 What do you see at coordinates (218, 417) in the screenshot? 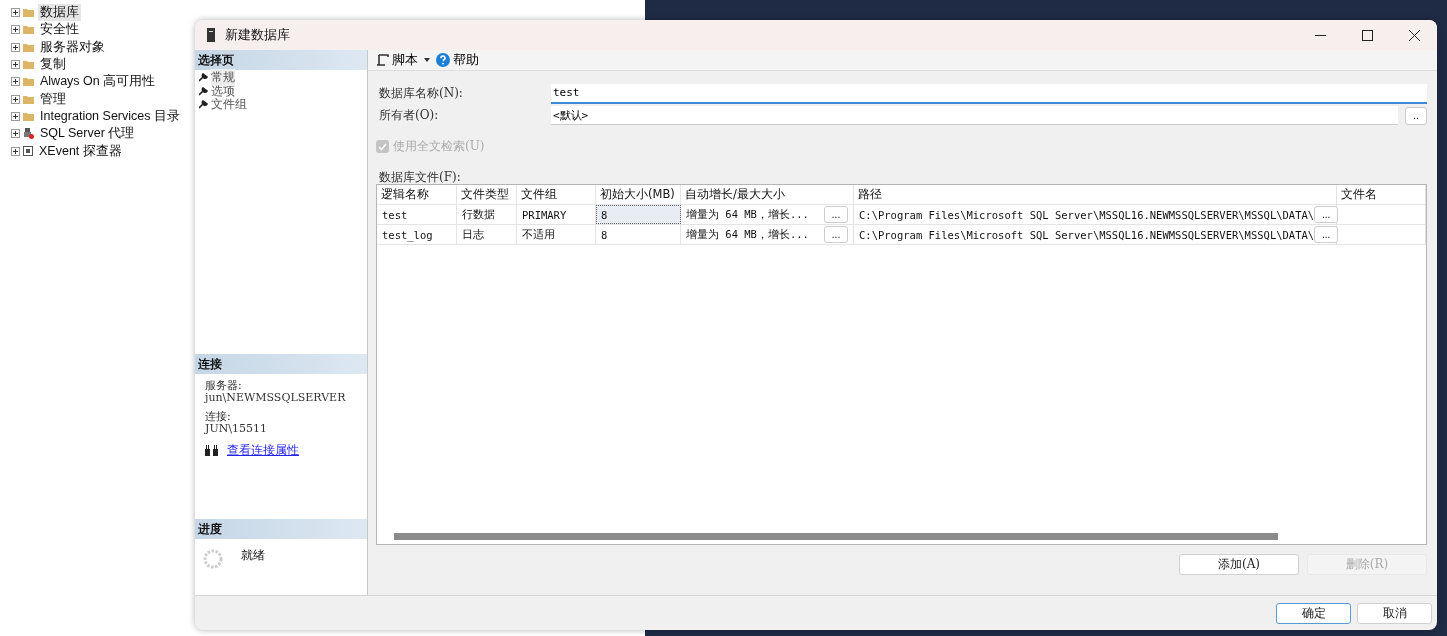
I see `info-label: 连接:` at bounding box center [218, 417].